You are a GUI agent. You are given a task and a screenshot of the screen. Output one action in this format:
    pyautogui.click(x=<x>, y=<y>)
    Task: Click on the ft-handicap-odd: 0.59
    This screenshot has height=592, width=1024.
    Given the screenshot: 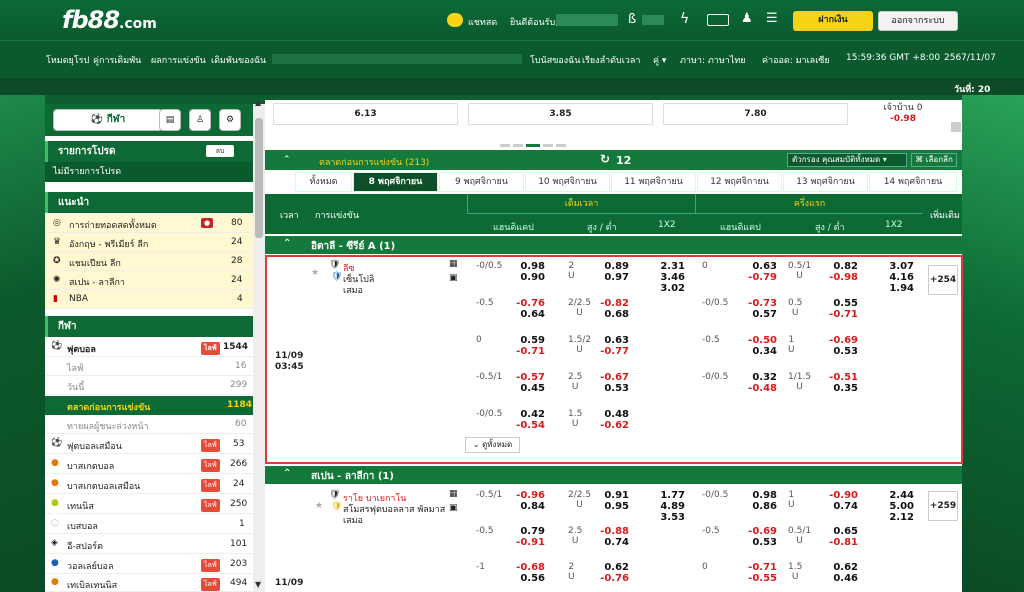 What is the action you would take?
    pyautogui.click(x=530, y=340)
    